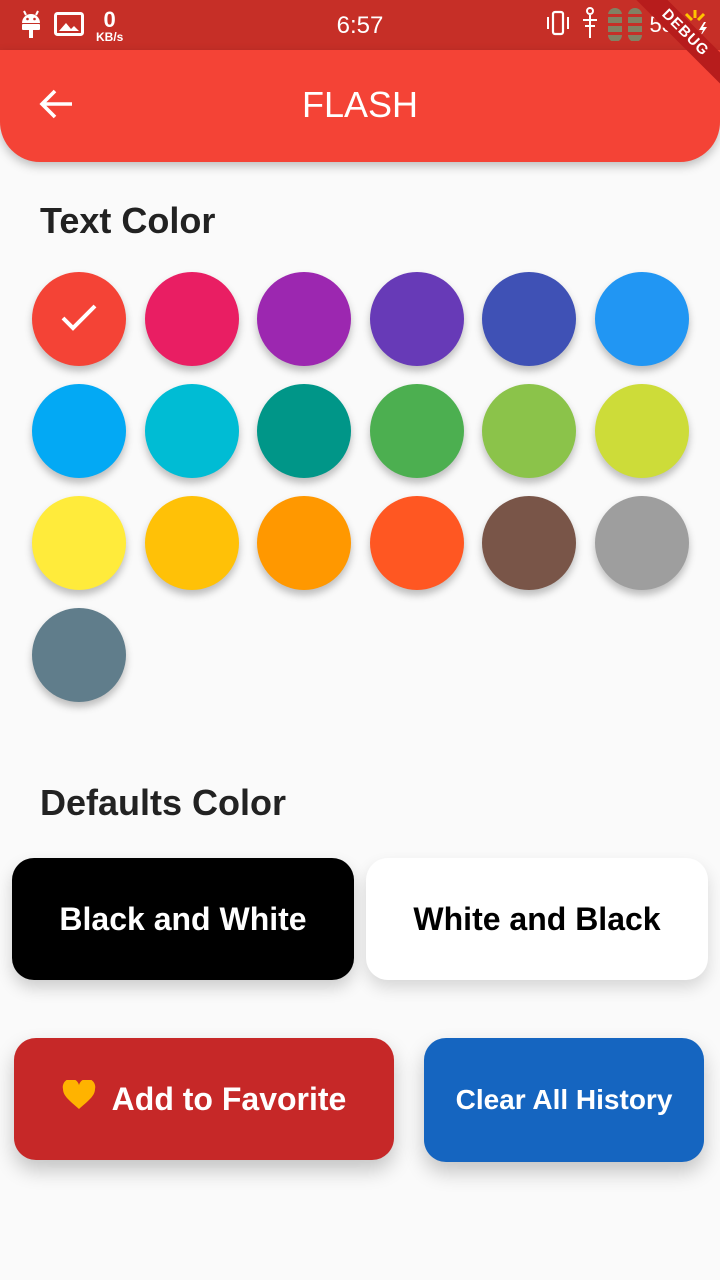 The image size is (720, 1280). What do you see at coordinates (624, 25) in the screenshot?
I see `signal-strength-icon` at bounding box center [624, 25].